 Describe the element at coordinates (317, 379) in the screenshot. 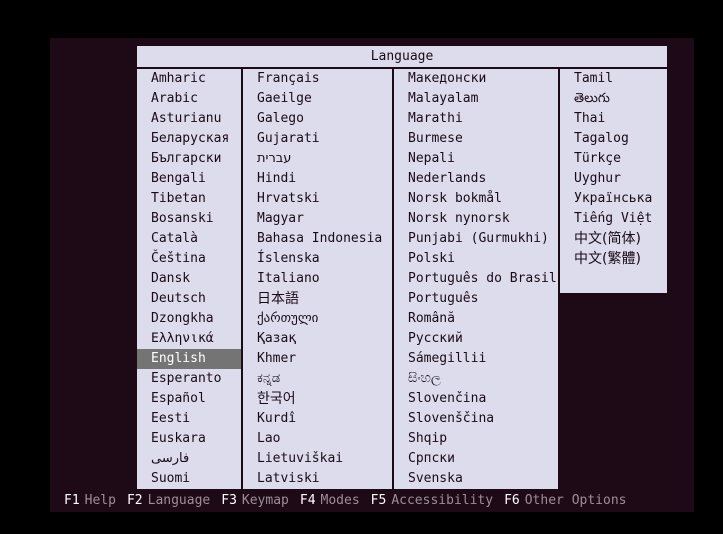

I see `language-item: ಕನ್ನಡ` at that location.